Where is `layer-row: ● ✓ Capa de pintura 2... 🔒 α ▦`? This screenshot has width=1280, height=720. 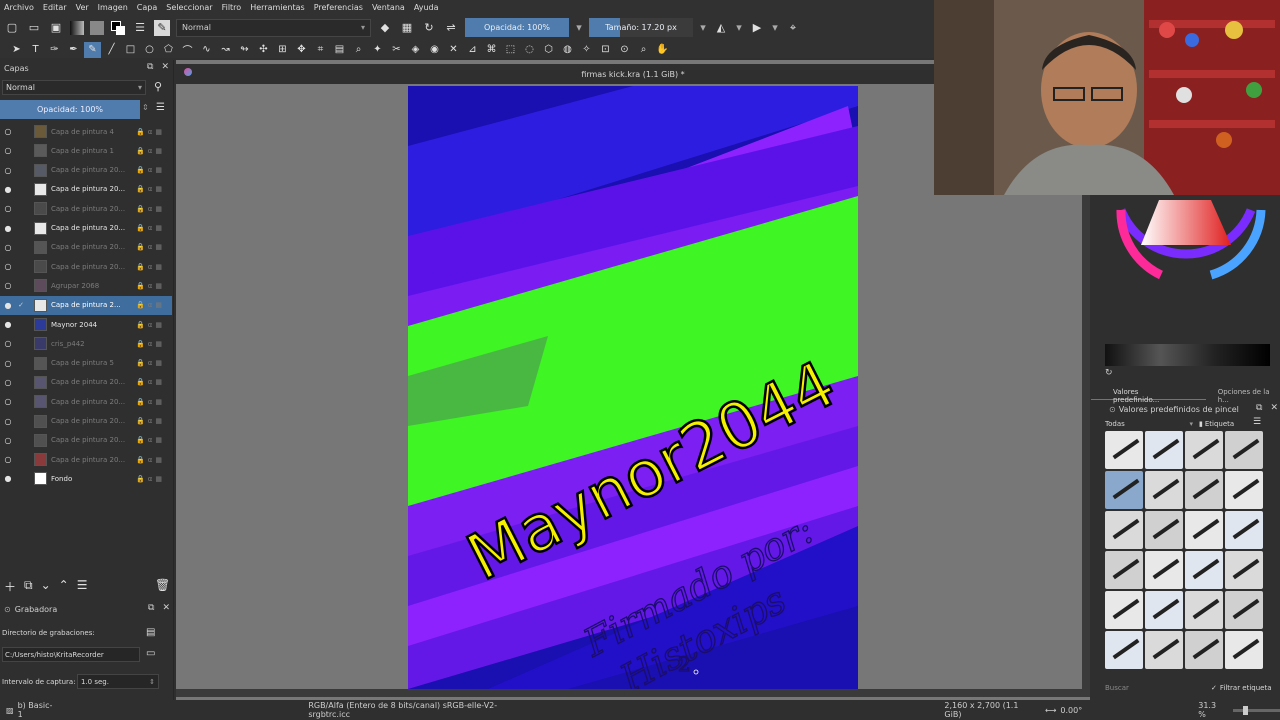
layer-row: ● ✓ Capa de pintura 2... 🔒 α ▦ is located at coordinates (86, 305).